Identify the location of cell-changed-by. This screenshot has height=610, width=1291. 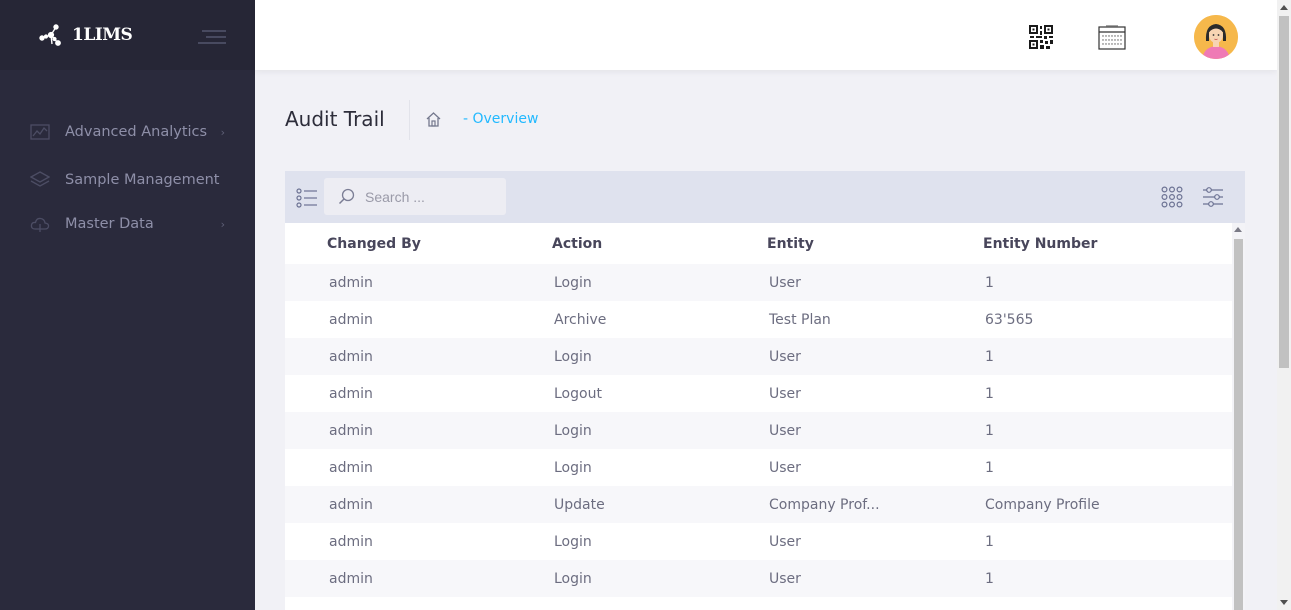
(418, 603).